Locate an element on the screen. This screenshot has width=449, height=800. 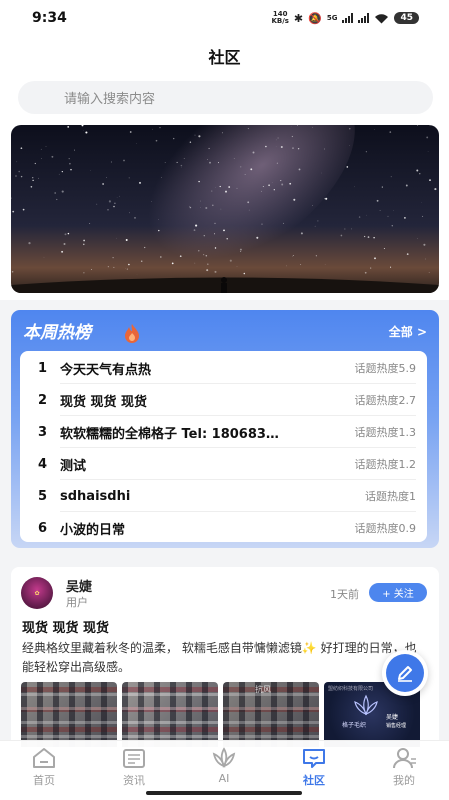
search-input: 请输入搜索内容 is located at coordinates (225, 97).